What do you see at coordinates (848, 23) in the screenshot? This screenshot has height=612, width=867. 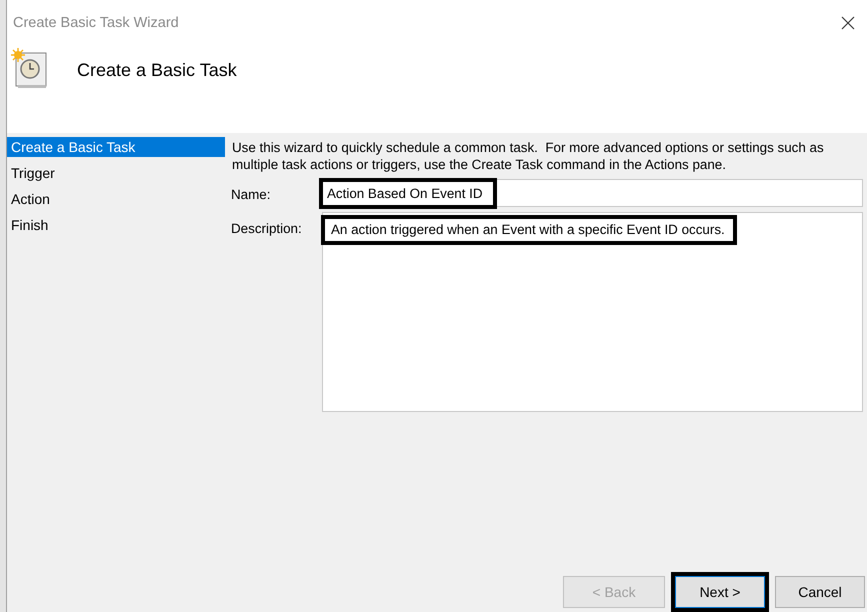 I see `close-icon` at bounding box center [848, 23].